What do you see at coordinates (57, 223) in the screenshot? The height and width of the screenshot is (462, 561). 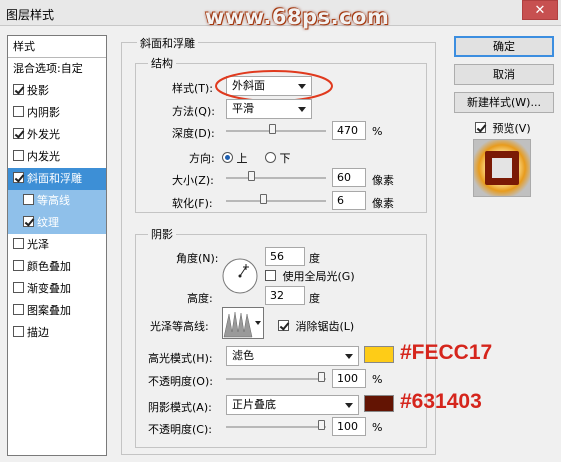 I see `styles-list-item: 纹理` at bounding box center [57, 223].